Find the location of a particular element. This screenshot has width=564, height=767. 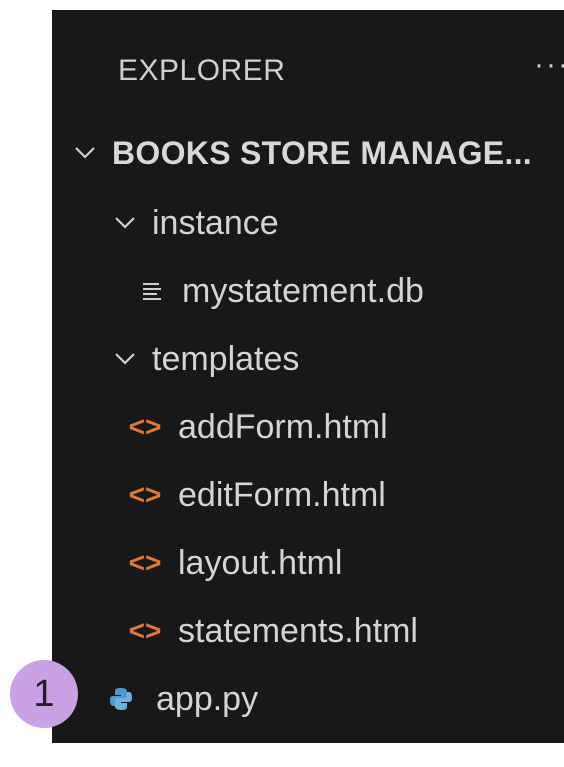

file-label: editForm.html is located at coordinates (282, 494).